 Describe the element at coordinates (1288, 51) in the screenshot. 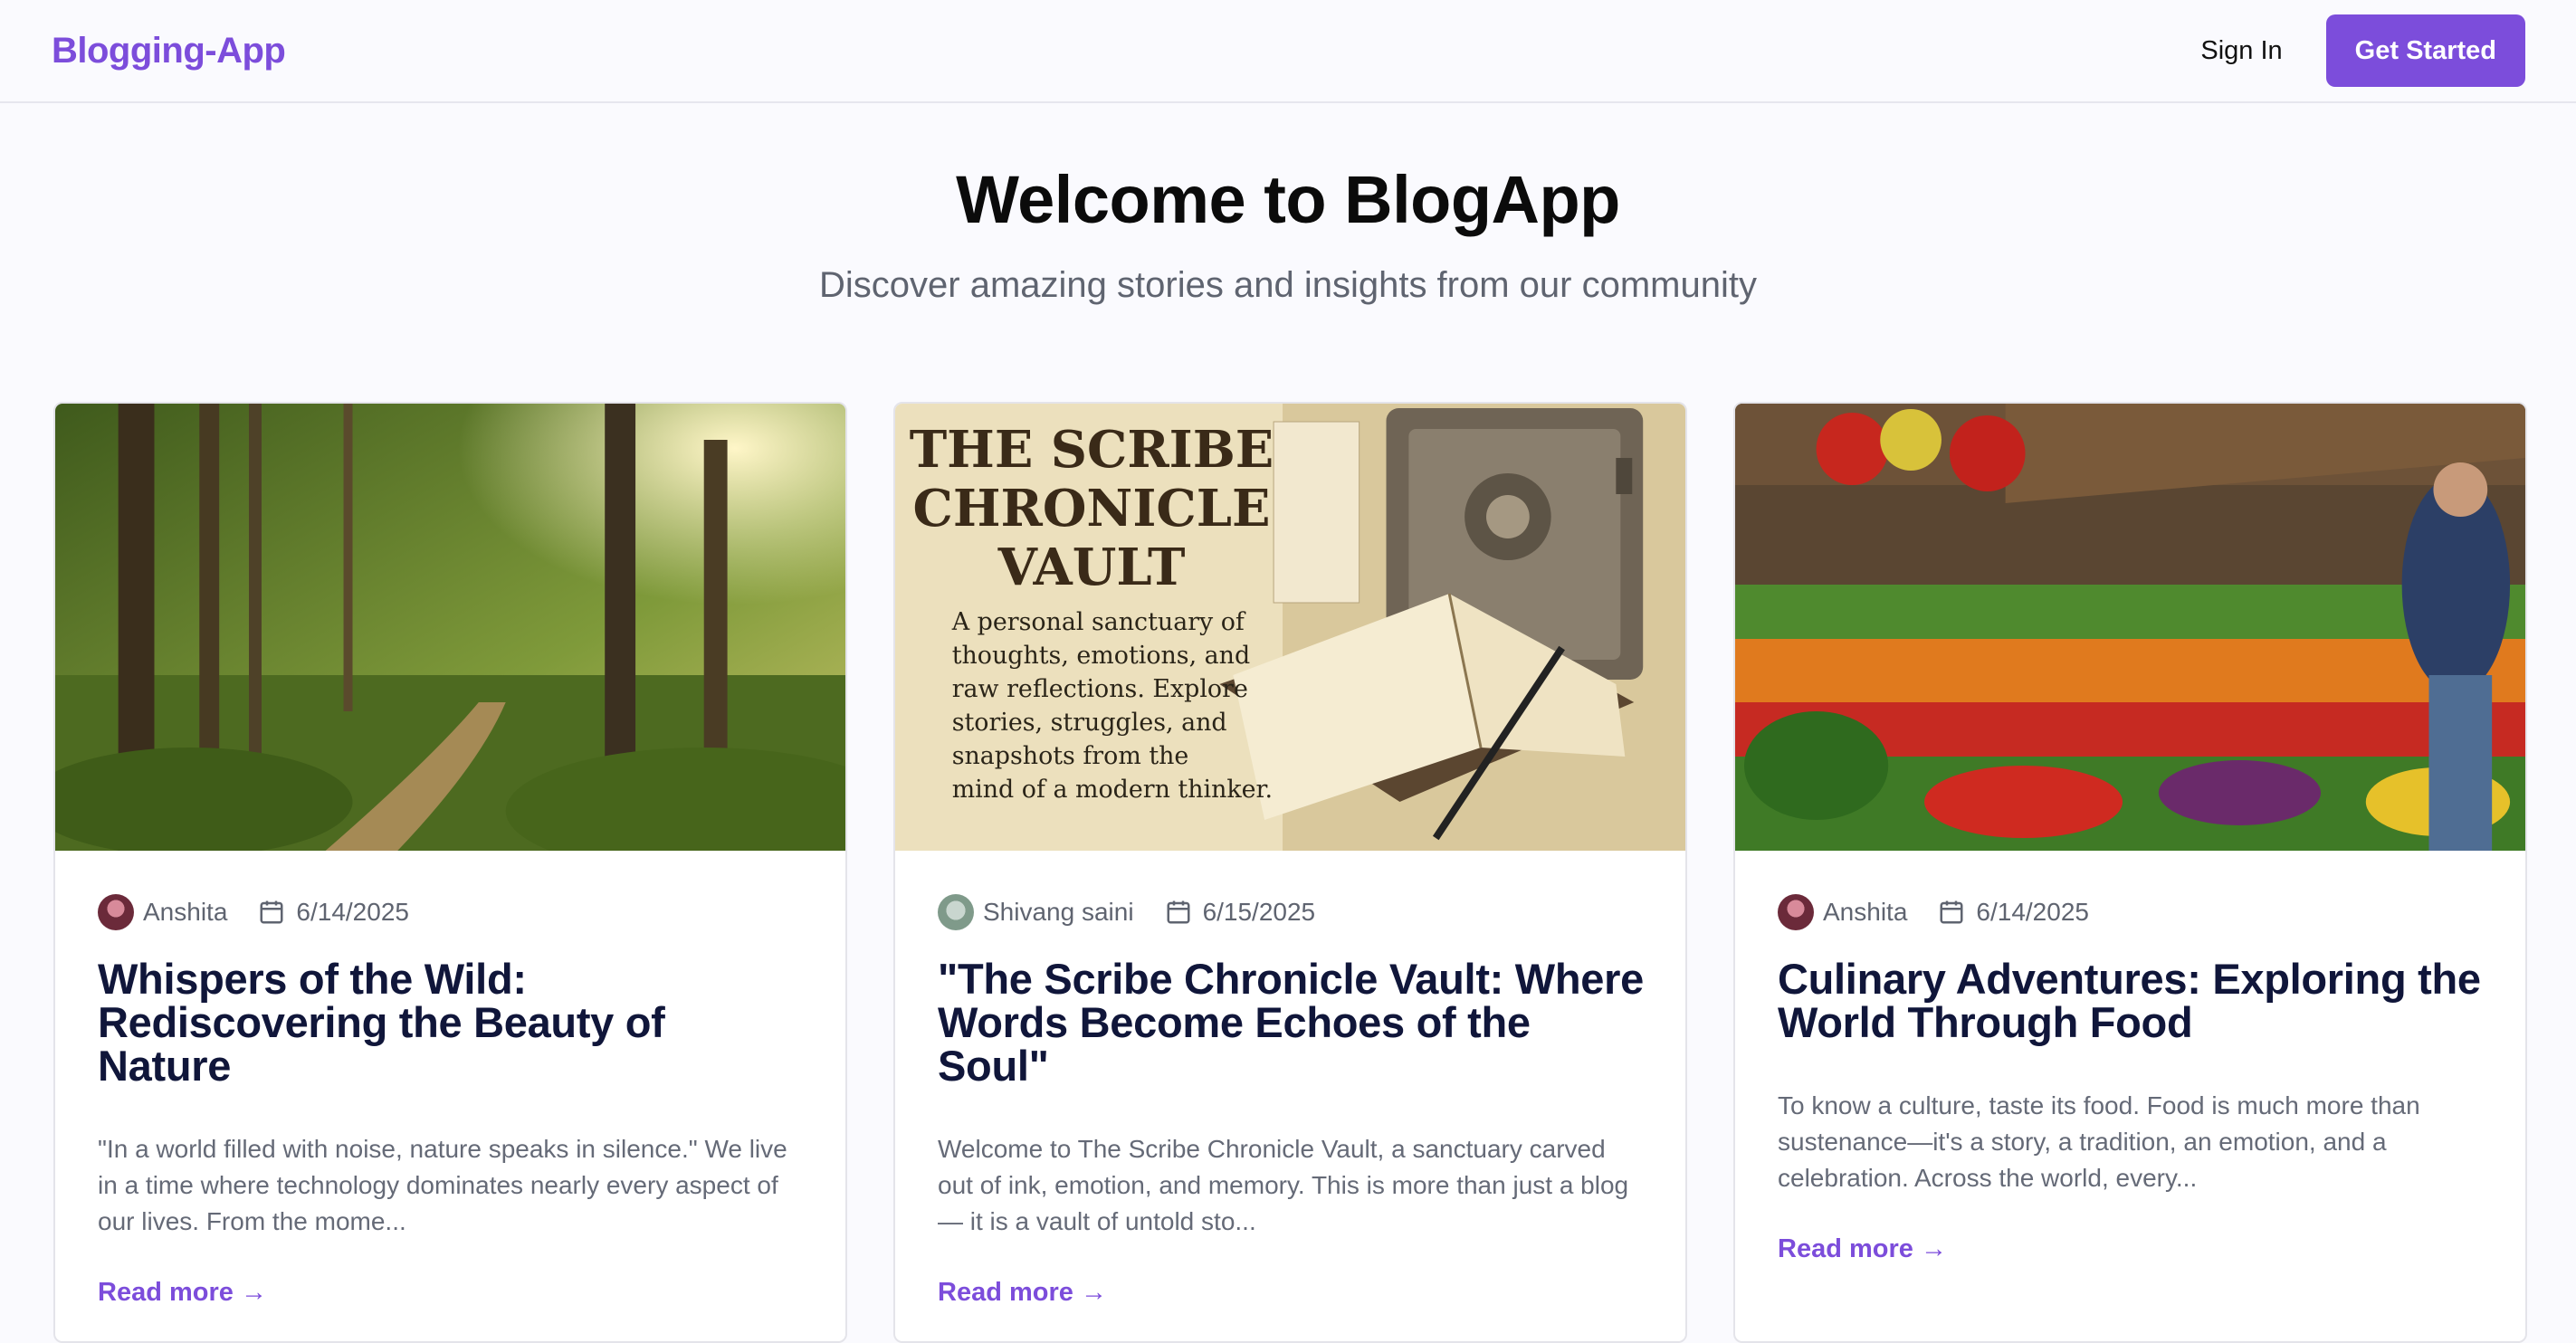

I see `top-navbar: Blogging-App Sign In Get Started` at that location.